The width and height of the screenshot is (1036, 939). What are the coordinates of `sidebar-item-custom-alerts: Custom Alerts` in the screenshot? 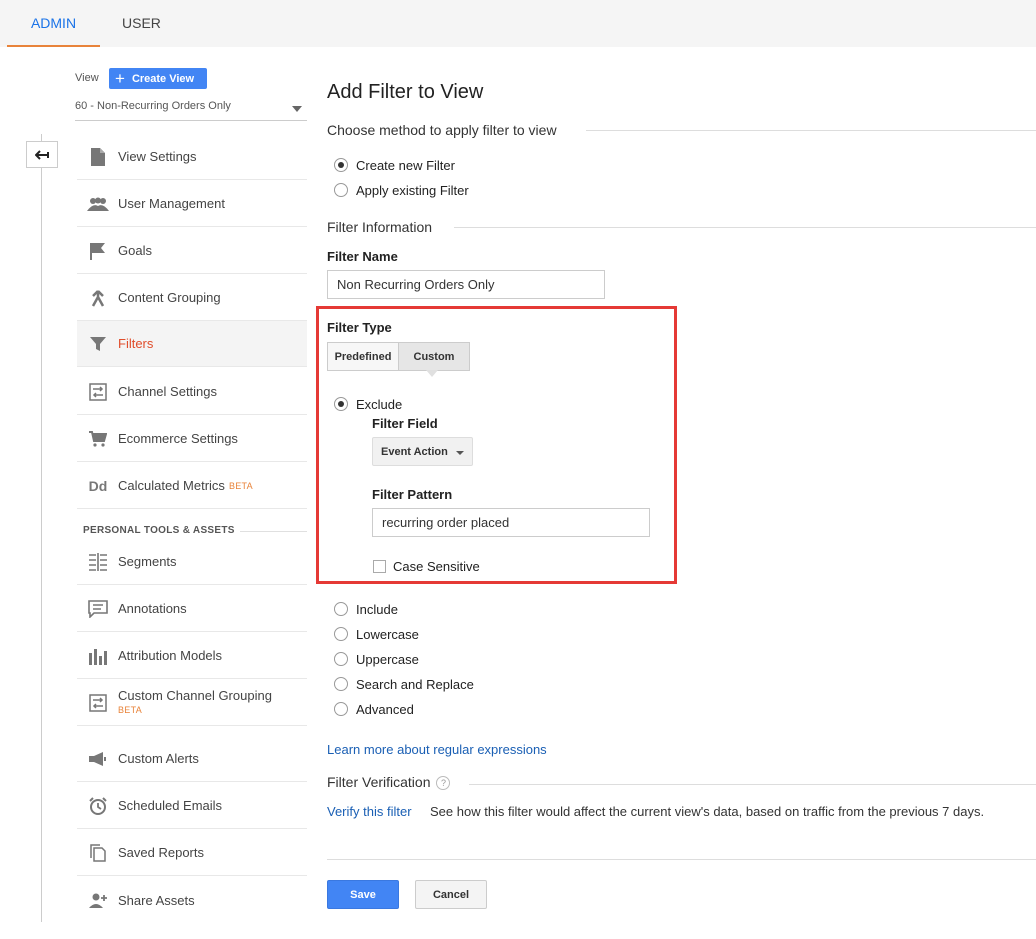 It's located at (192, 759).